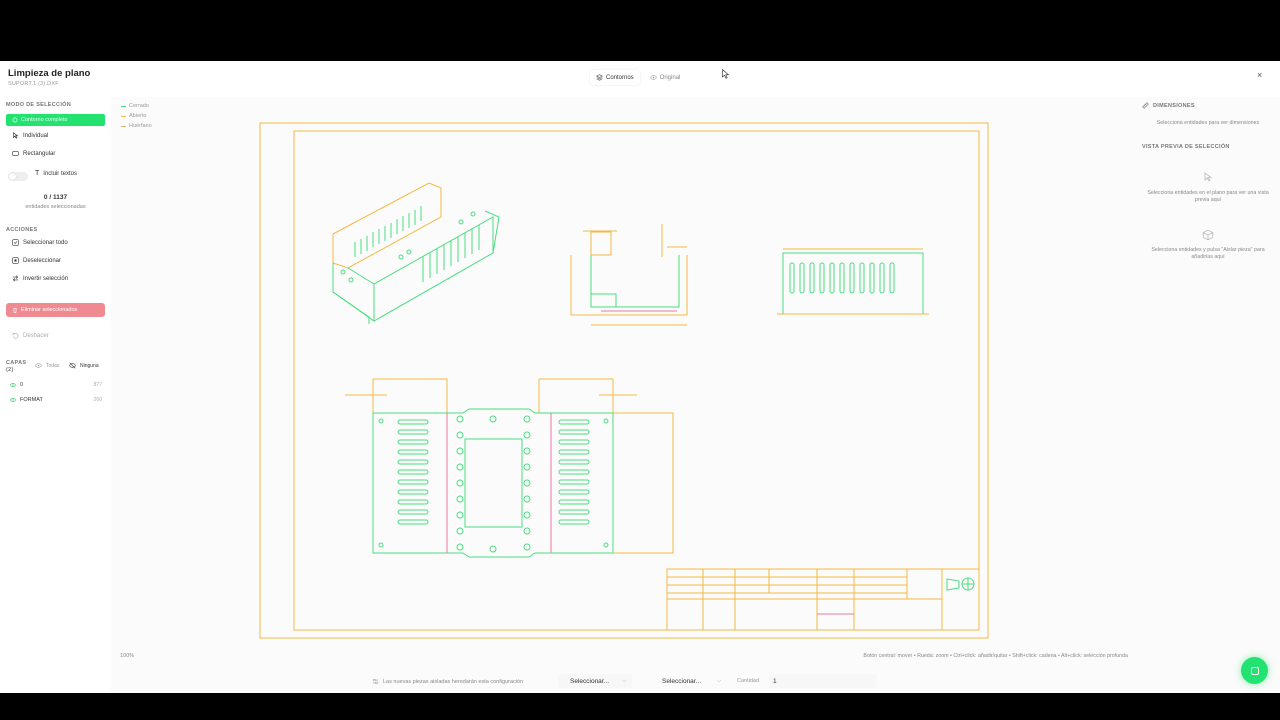 This screenshot has width=1280, height=720. I want to click on page-title: Limpieza de plano, so click(49, 73).